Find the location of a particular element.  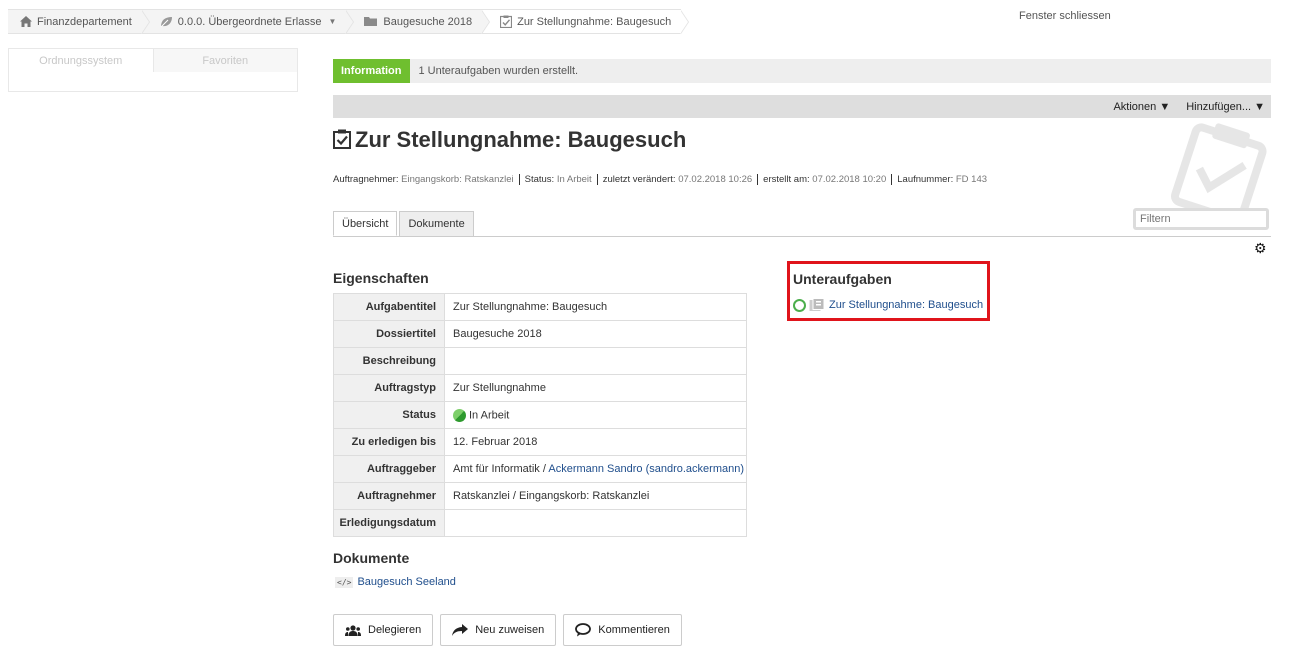

page-title-text: Zur Stellungnahme: Baugesuch is located at coordinates (521, 139).